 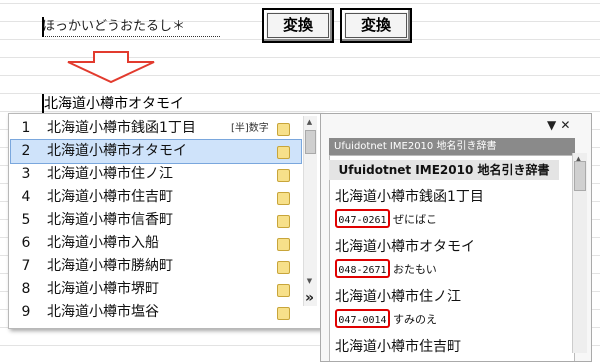 What do you see at coordinates (398, 347) in the screenshot?
I see `dictionary-entry-name: 北海道小樽市住吉町` at bounding box center [398, 347].